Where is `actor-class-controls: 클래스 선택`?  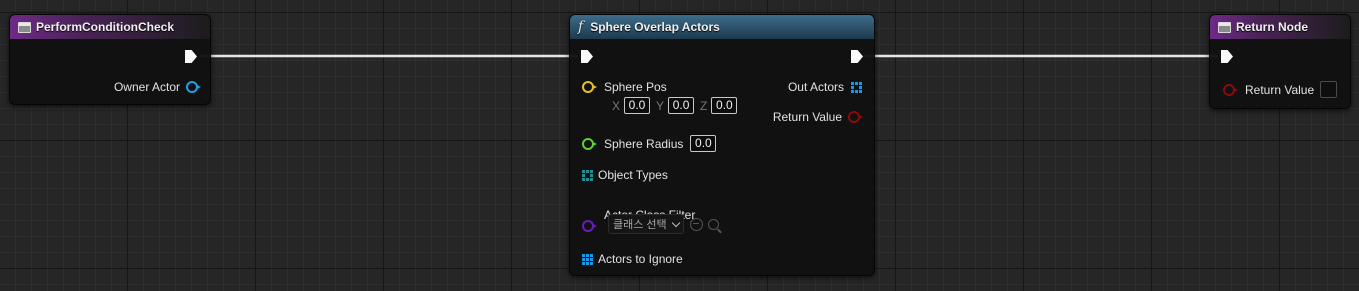
actor-class-controls: 클래스 선택 is located at coordinates (663, 224).